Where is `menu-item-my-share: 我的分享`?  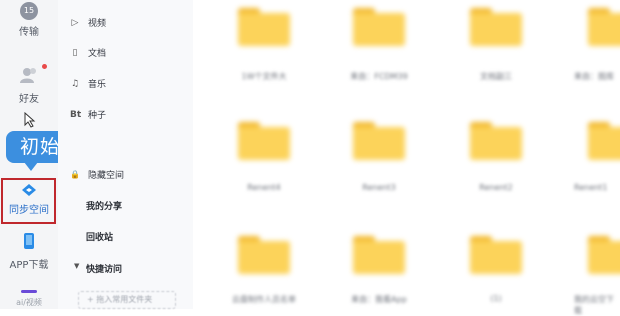
menu-item-my-share: 我的分享 is located at coordinates (104, 205).